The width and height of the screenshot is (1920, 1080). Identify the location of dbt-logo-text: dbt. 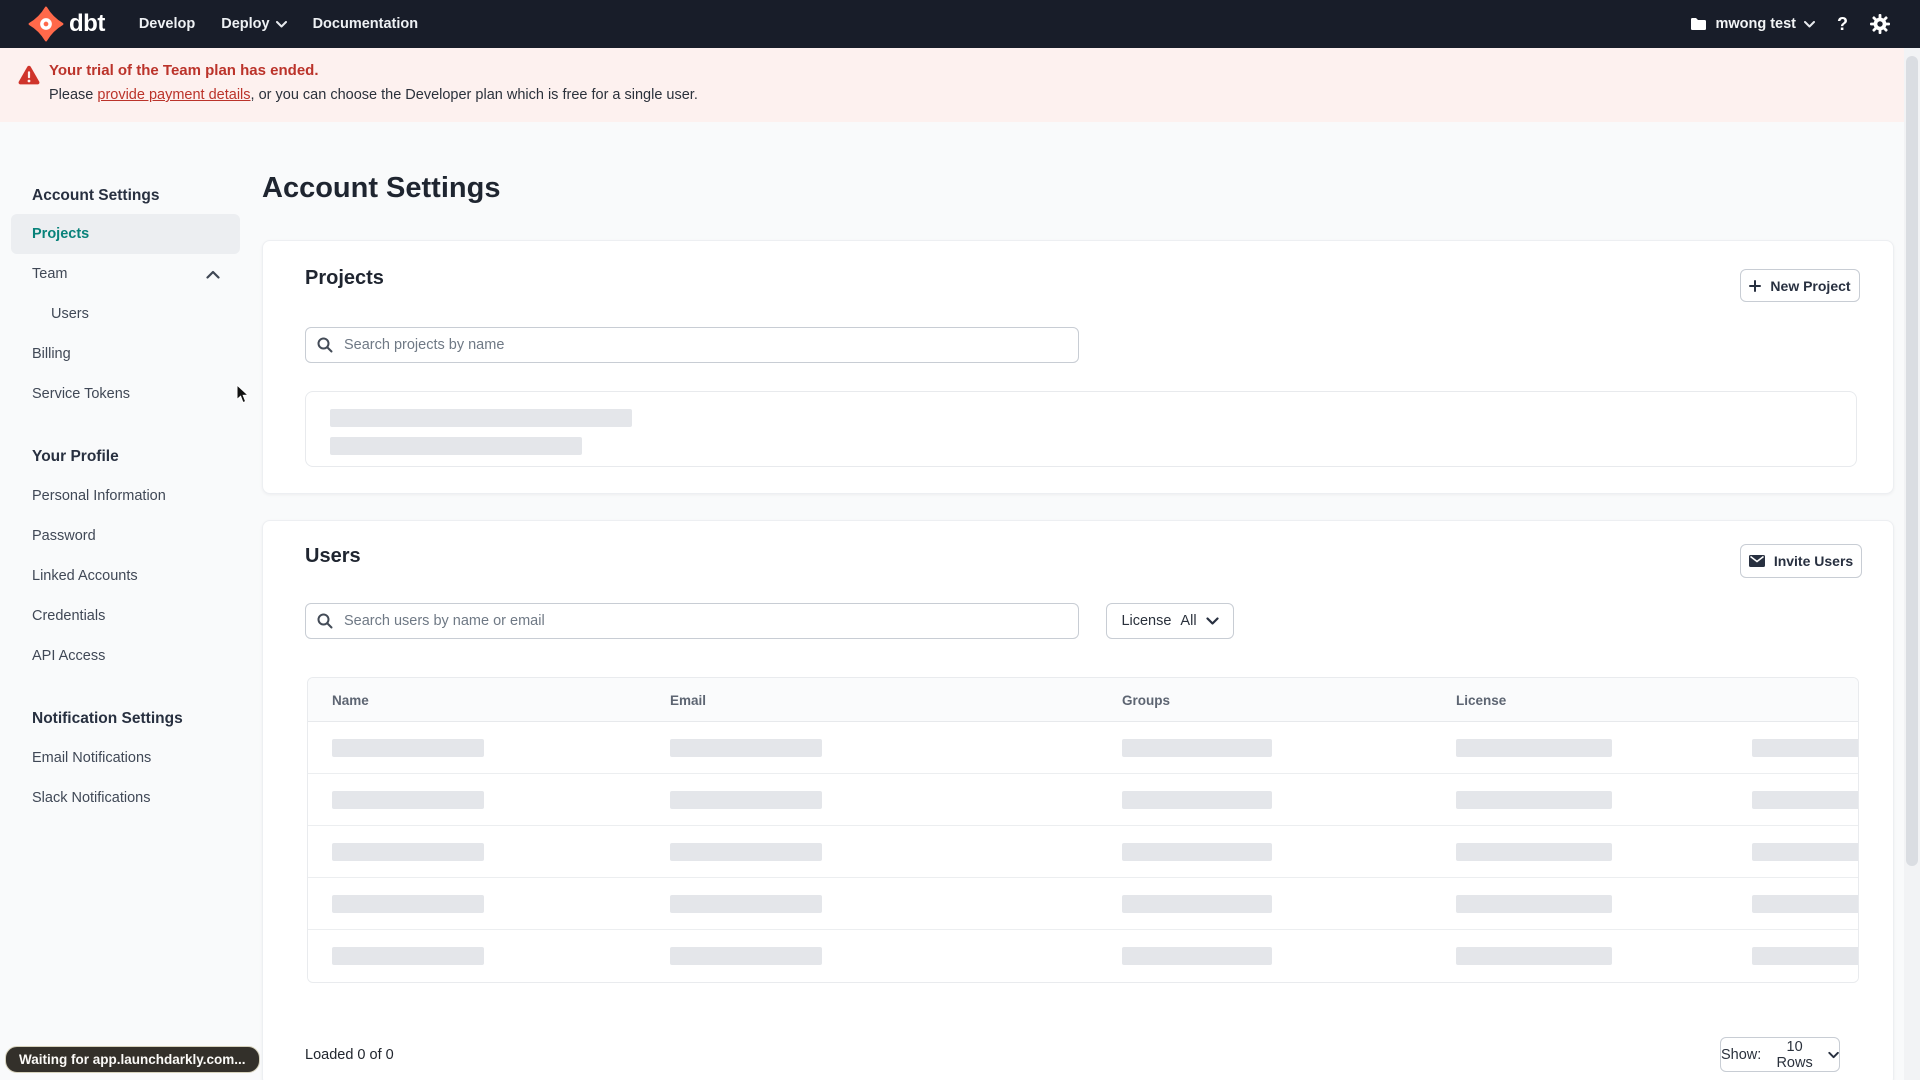
(87, 23).